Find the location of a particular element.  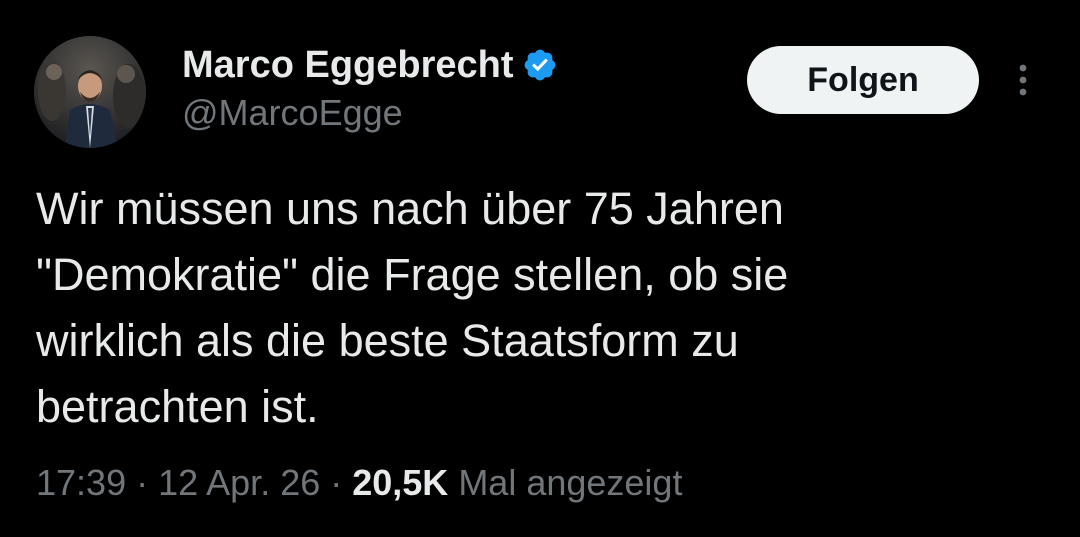

verified-badge-icon is located at coordinates (540, 65).